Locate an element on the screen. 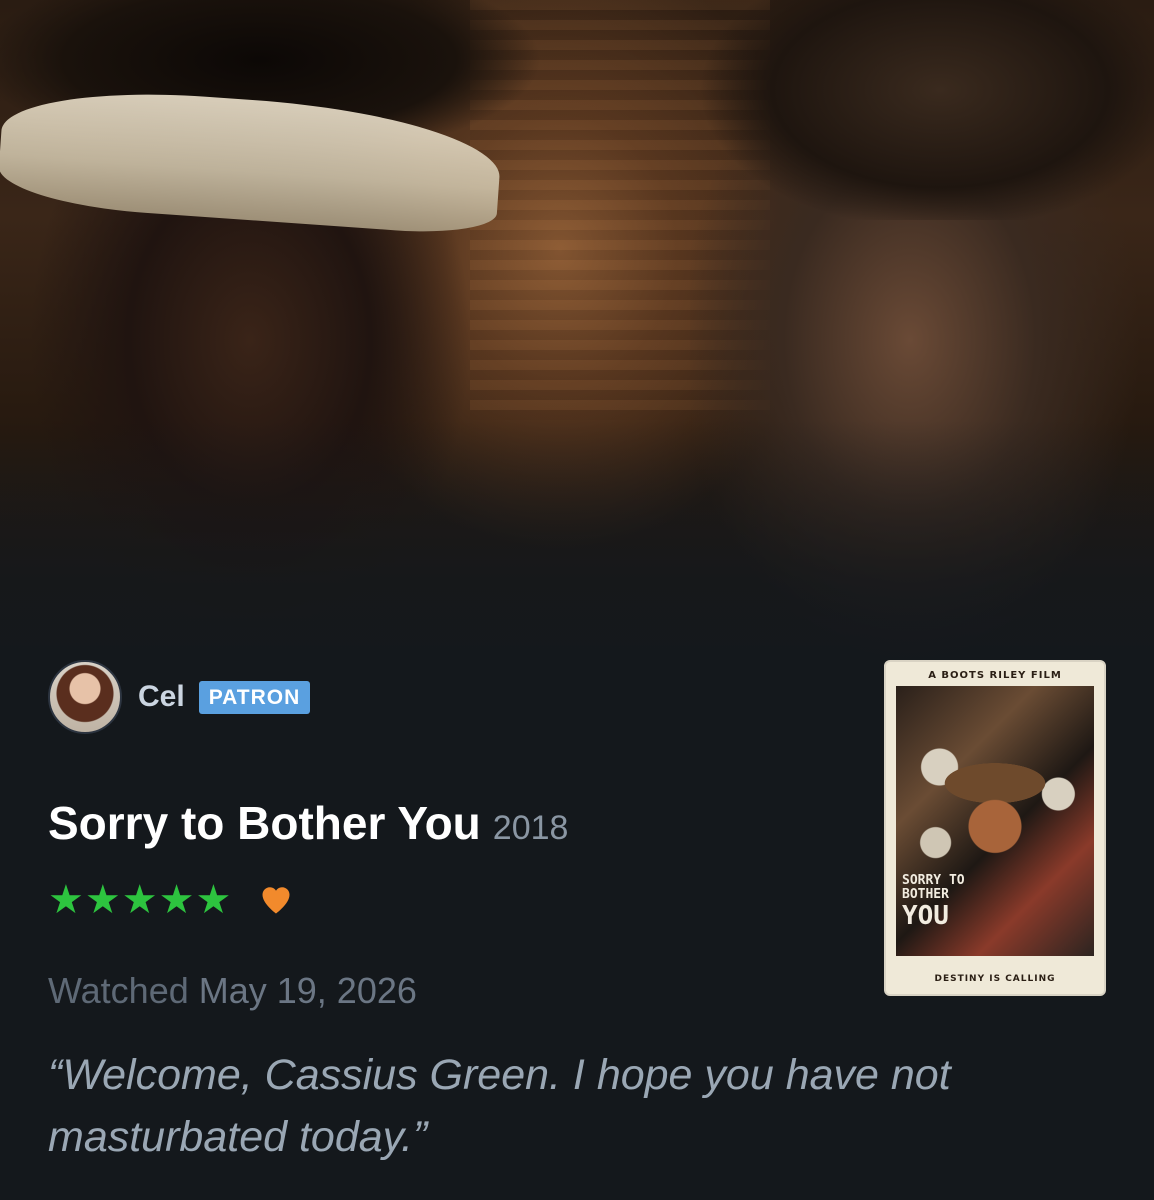  watched-label: Watched is located at coordinates (118, 990).